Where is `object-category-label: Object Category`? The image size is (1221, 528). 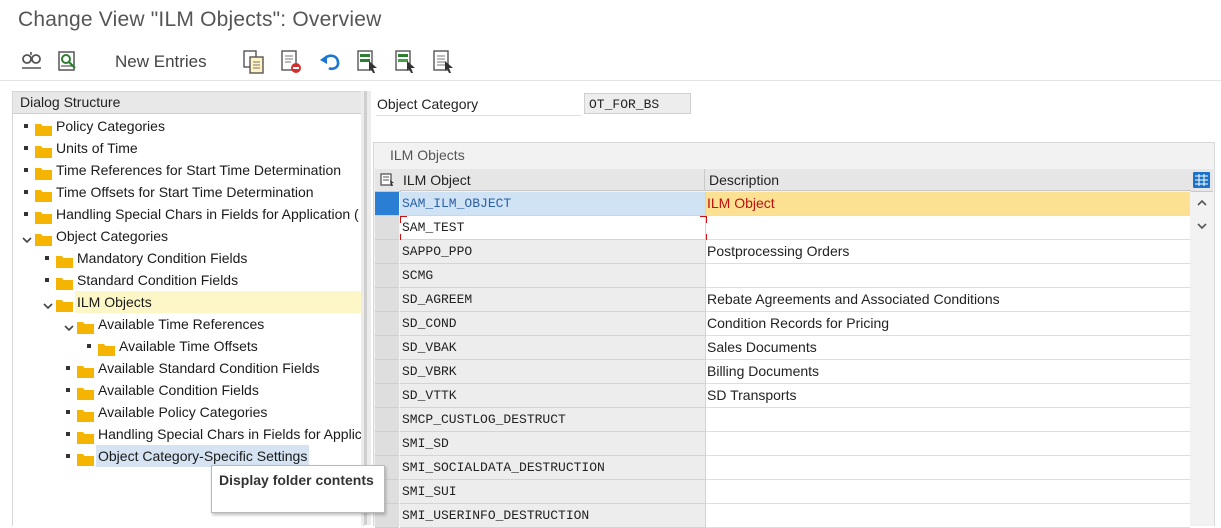
object-category-label: Object Category is located at coordinates (478, 104).